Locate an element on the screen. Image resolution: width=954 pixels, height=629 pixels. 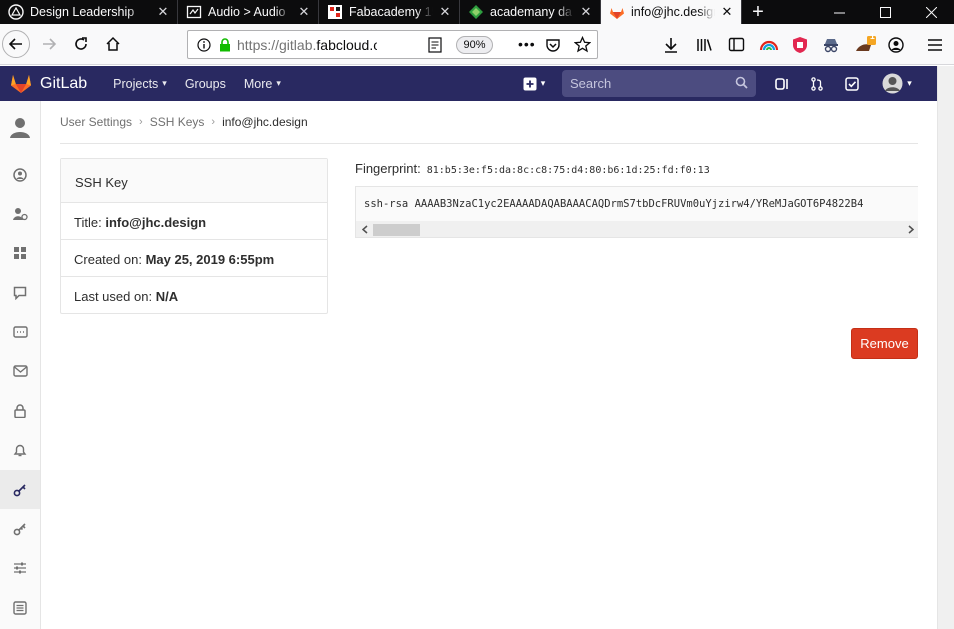
search-input: Search is located at coordinates (659, 83).